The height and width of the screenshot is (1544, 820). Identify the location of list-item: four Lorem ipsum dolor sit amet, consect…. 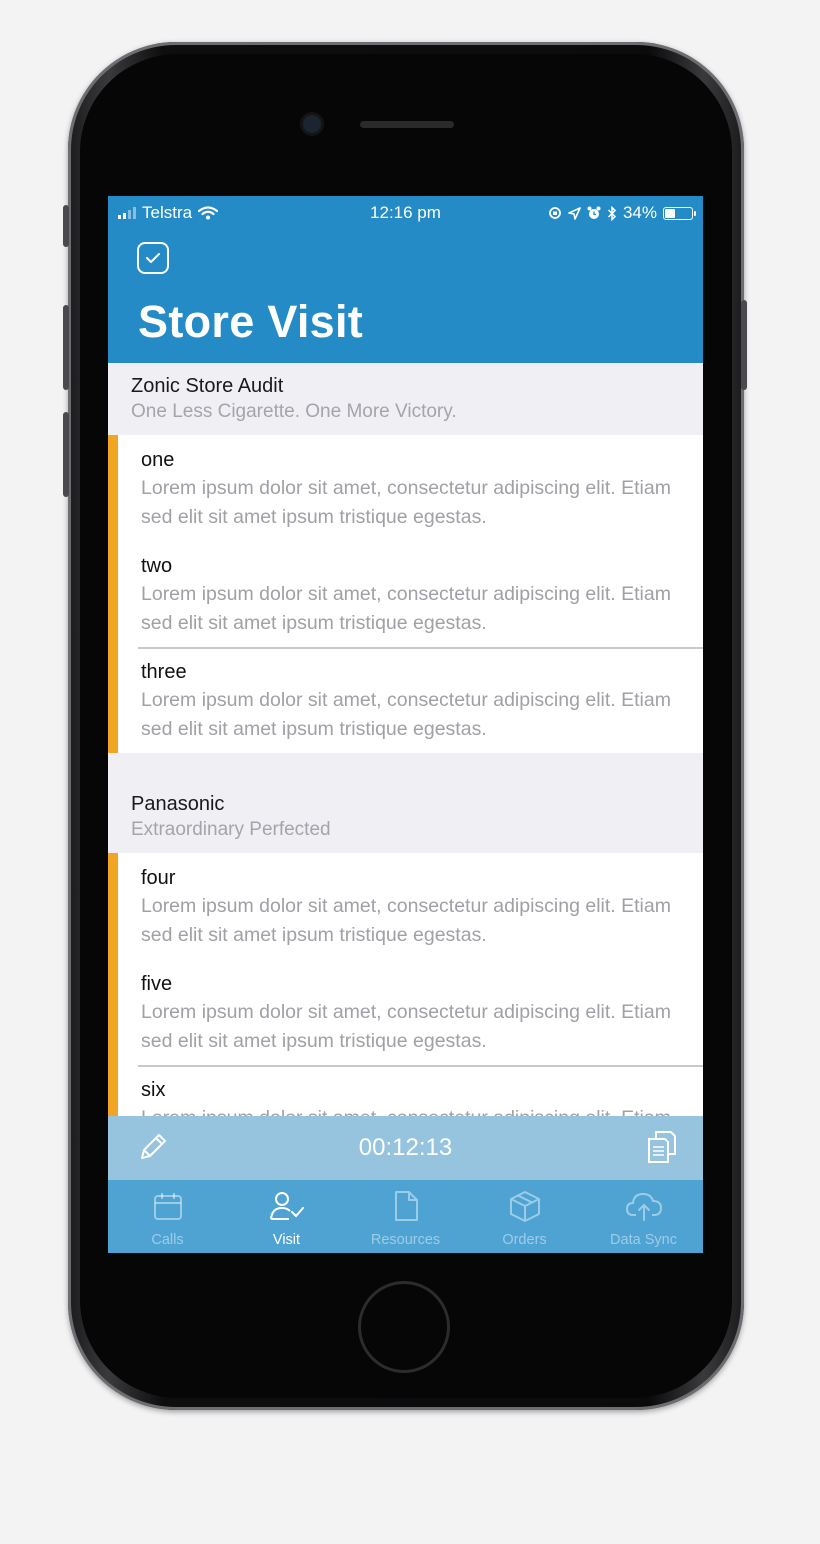
(405, 906).